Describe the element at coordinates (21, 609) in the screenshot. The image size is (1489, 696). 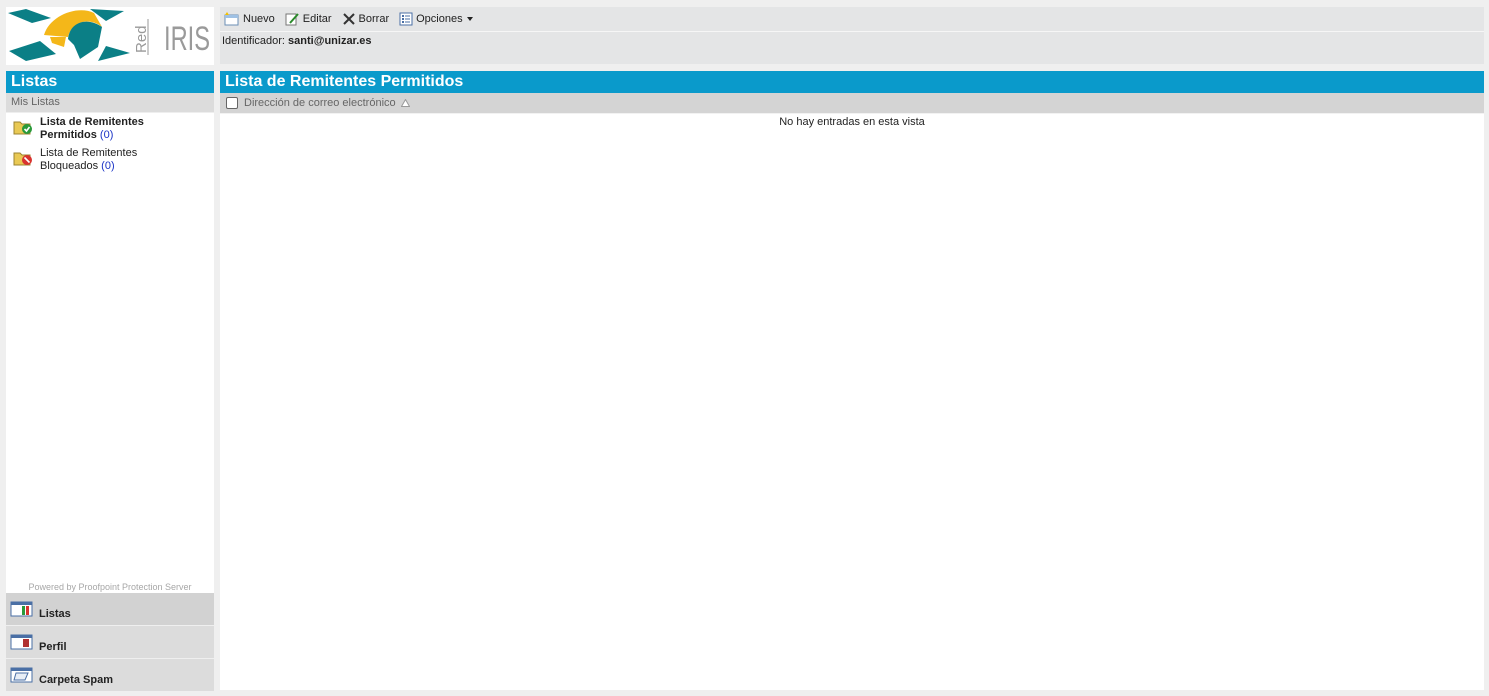
I see `lists-icon` at that location.